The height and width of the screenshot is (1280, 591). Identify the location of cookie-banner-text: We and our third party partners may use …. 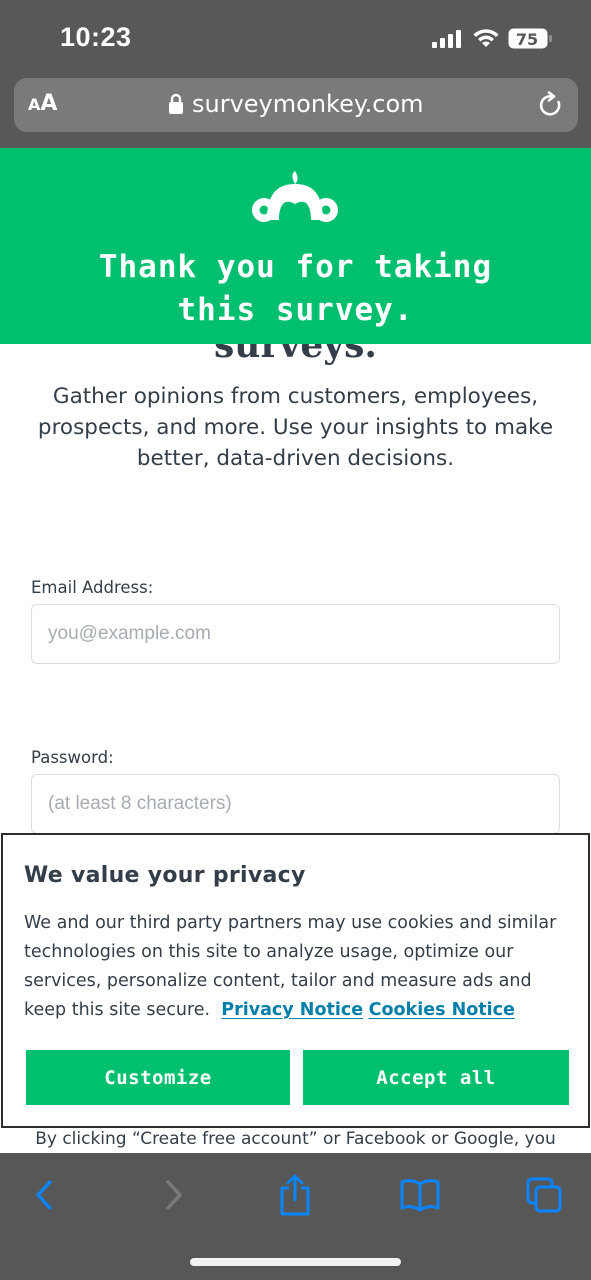
(298, 967).